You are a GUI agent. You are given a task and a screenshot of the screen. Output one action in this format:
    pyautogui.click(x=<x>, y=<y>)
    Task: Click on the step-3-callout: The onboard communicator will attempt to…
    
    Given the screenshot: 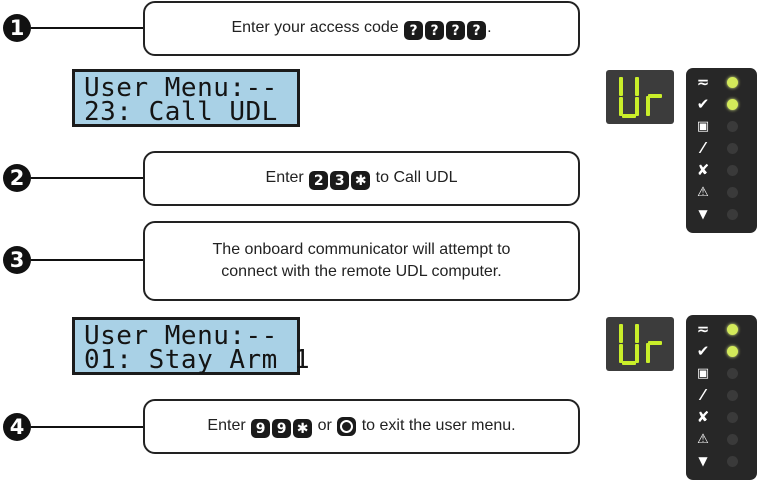 What is the action you would take?
    pyautogui.click(x=361, y=261)
    